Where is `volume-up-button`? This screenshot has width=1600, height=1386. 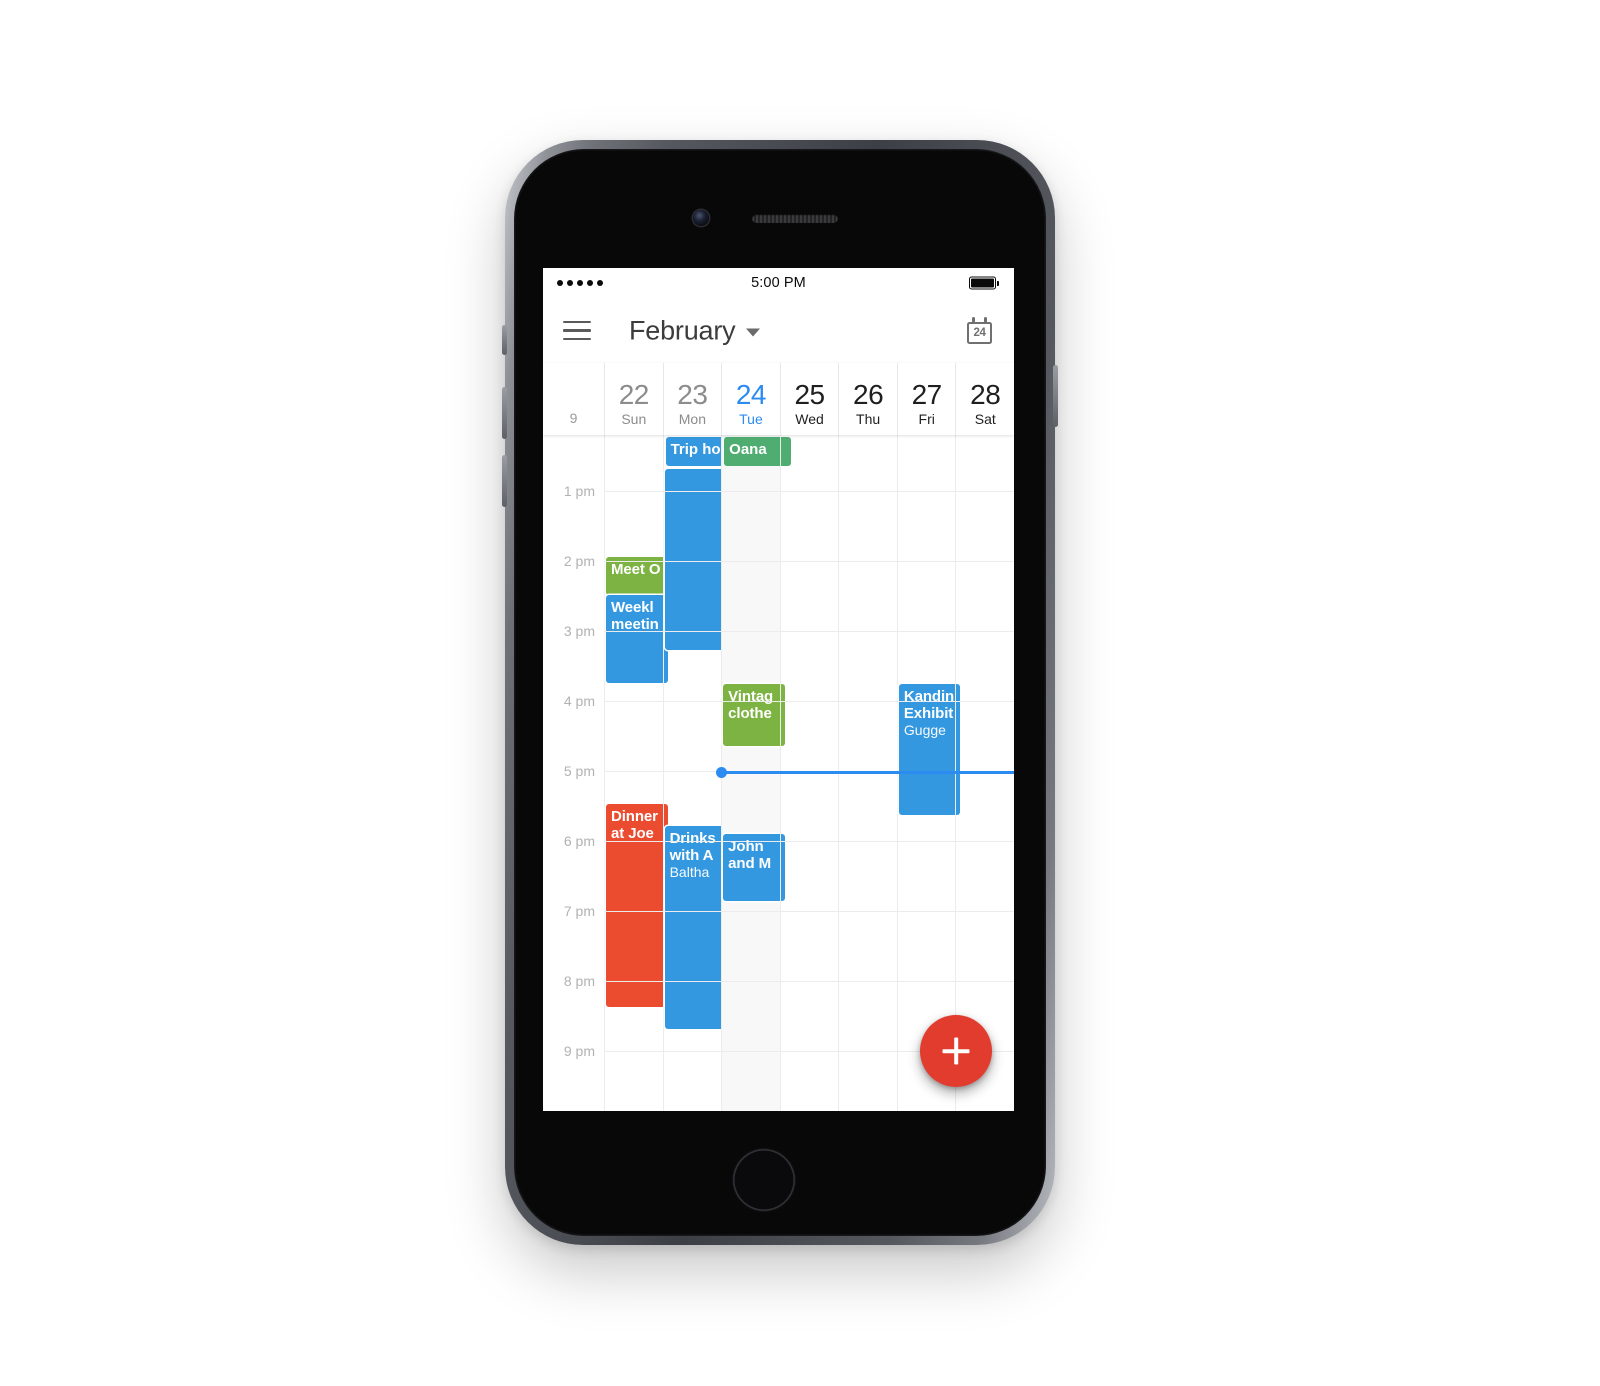 volume-up-button is located at coordinates (504, 413).